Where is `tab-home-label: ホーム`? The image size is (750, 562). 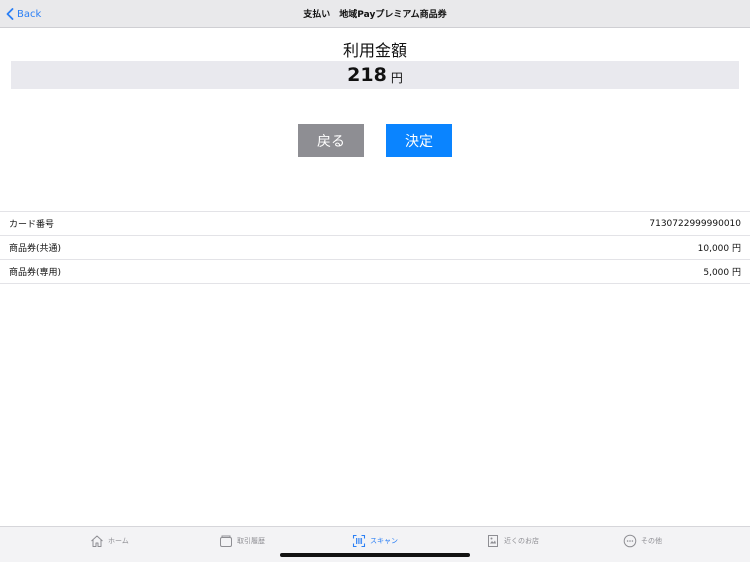
tab-home-label: ホーム is located at coordinates (118, 541).